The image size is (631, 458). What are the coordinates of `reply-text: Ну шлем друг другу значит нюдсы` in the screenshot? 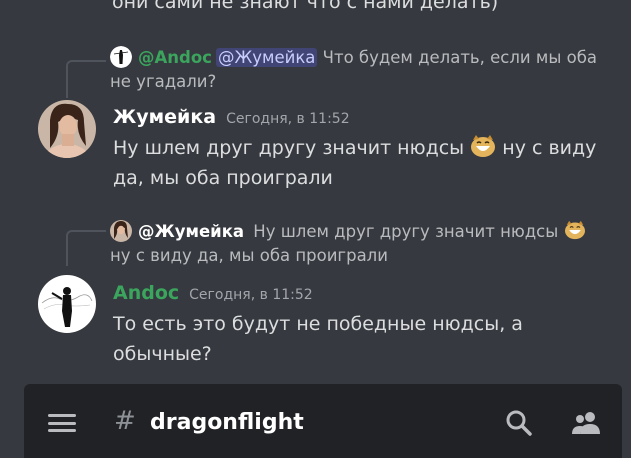 It's located at (406, 231).